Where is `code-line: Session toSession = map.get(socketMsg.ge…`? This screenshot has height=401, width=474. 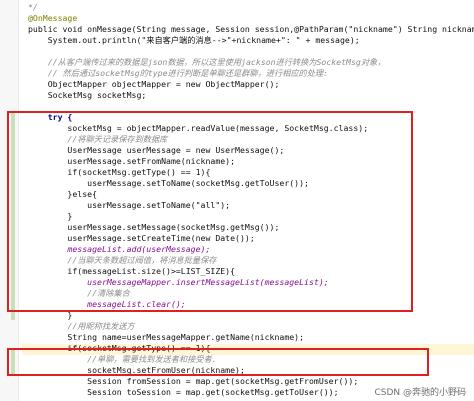 code-line: Session toSession = map.get(socketMsg.ge… is located at coordinates (183, 392).